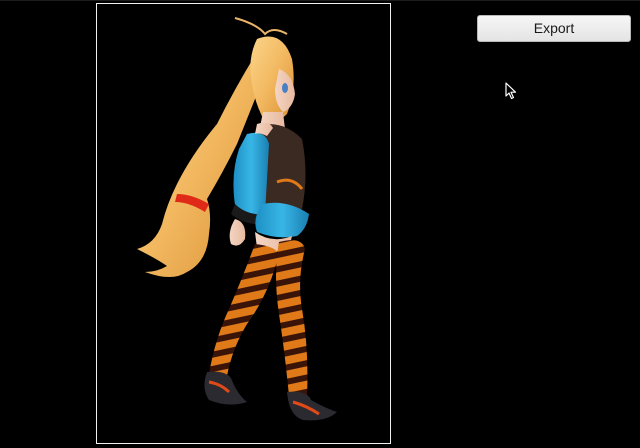 The height and width of the screenshot is (448, 640). What do you see at coordinates (312, 406) in the screenshot?
I see `front-shoe` at bounding box center [312, 406].